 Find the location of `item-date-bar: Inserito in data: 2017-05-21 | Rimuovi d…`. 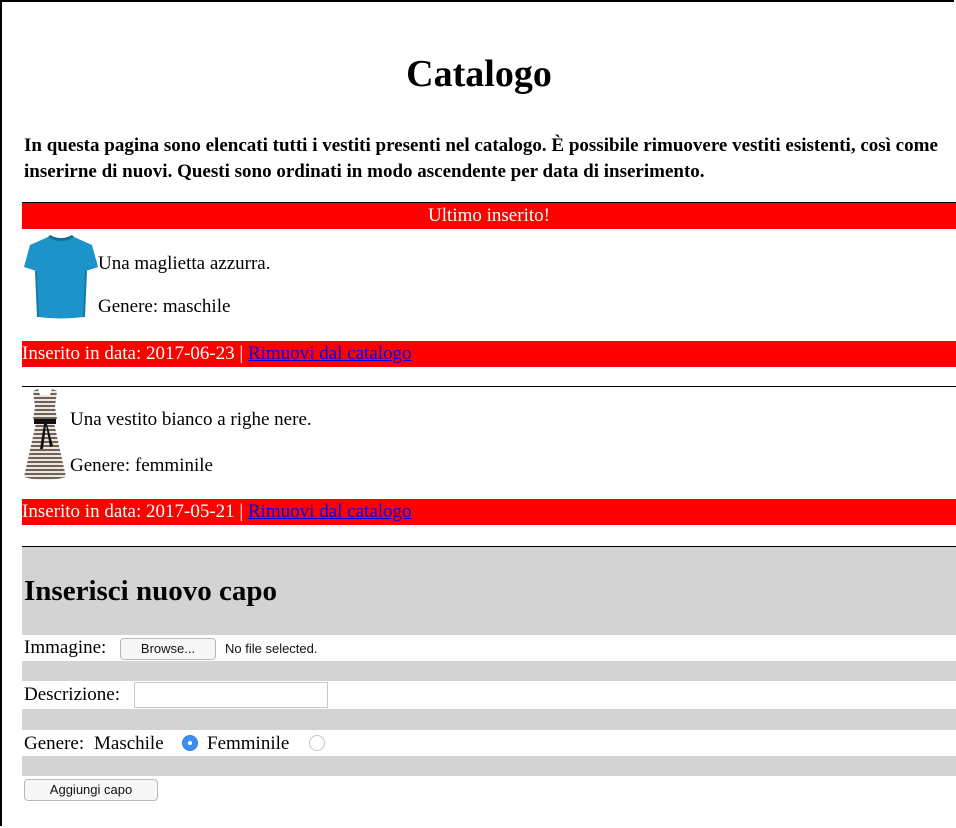

item-date-bar: Inserito in data: 2017-05-21 | Rimuovi d… is located at coordinates (489, 512).